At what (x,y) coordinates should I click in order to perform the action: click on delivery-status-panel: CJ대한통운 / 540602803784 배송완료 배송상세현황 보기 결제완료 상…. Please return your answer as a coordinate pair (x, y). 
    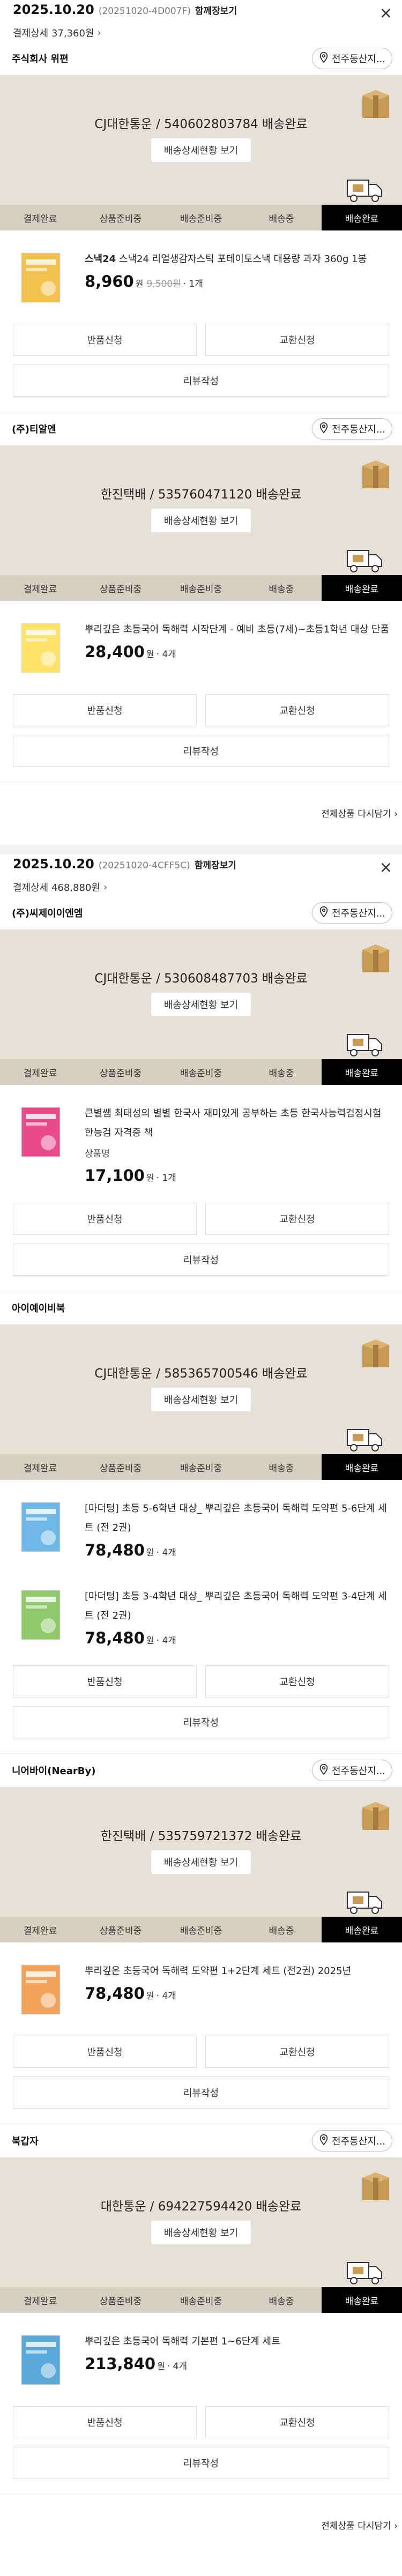
    Looking at the image, I should click on (201, 152).